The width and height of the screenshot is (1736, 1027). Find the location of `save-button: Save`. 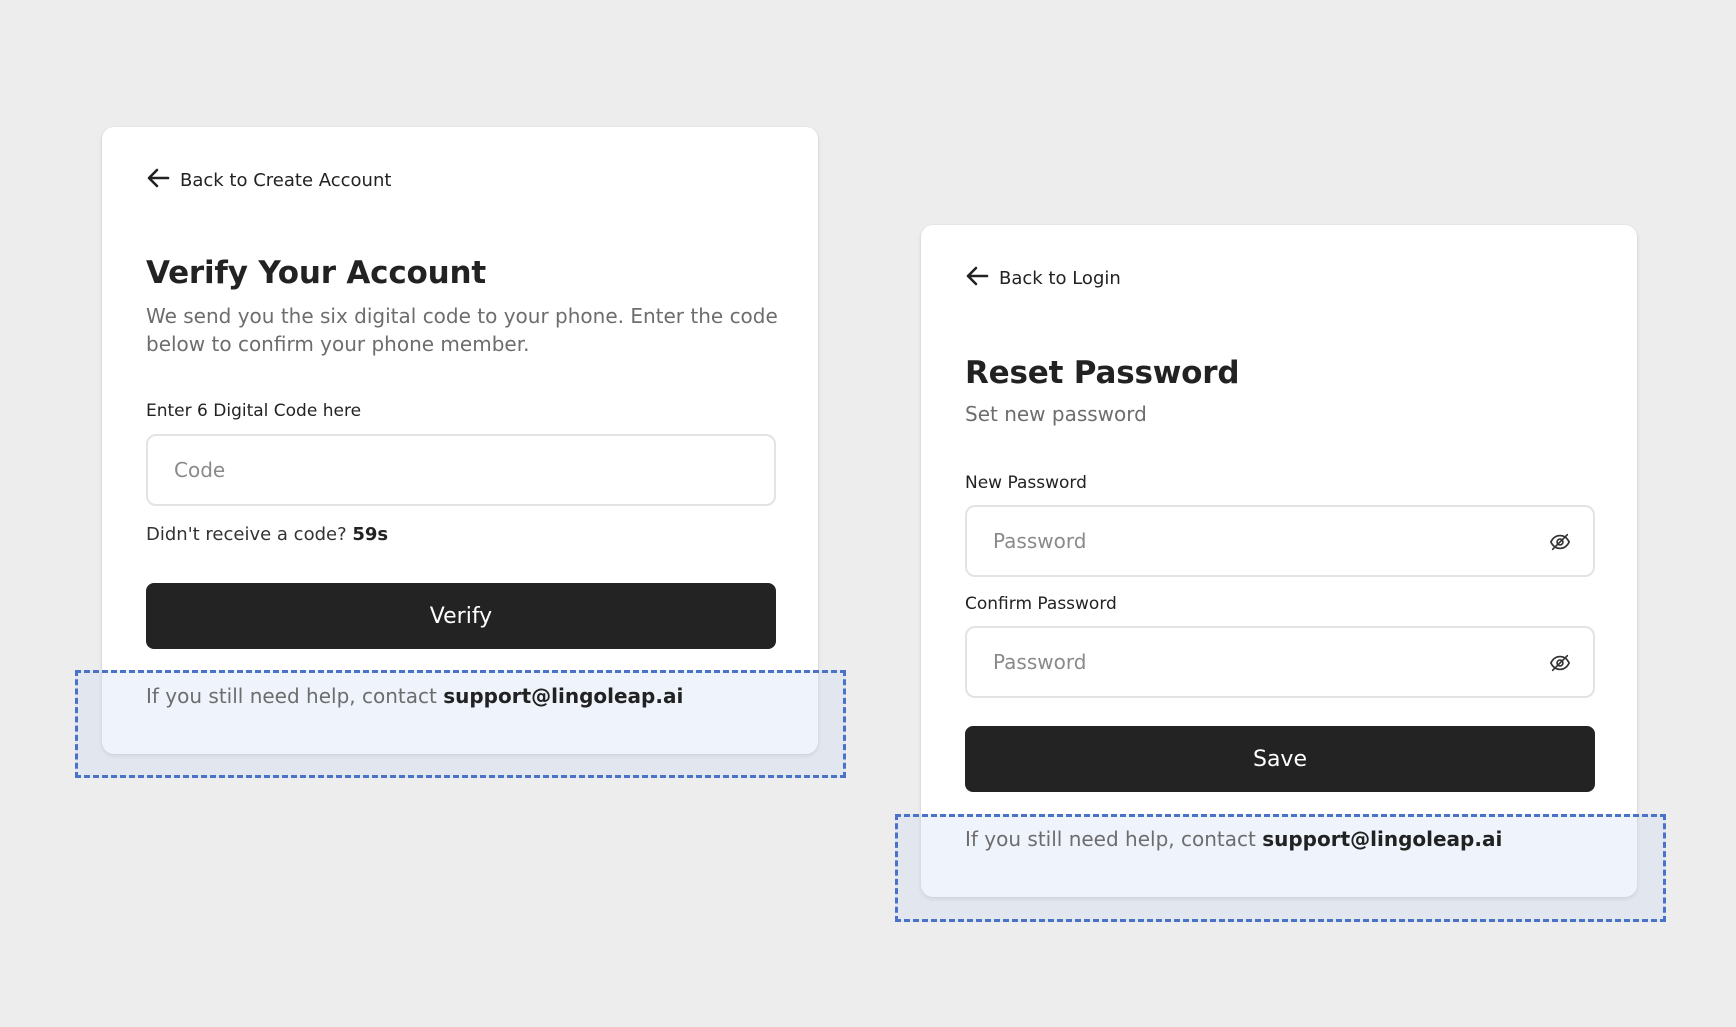

save-button: Save is located at coordinates (1280, 759).